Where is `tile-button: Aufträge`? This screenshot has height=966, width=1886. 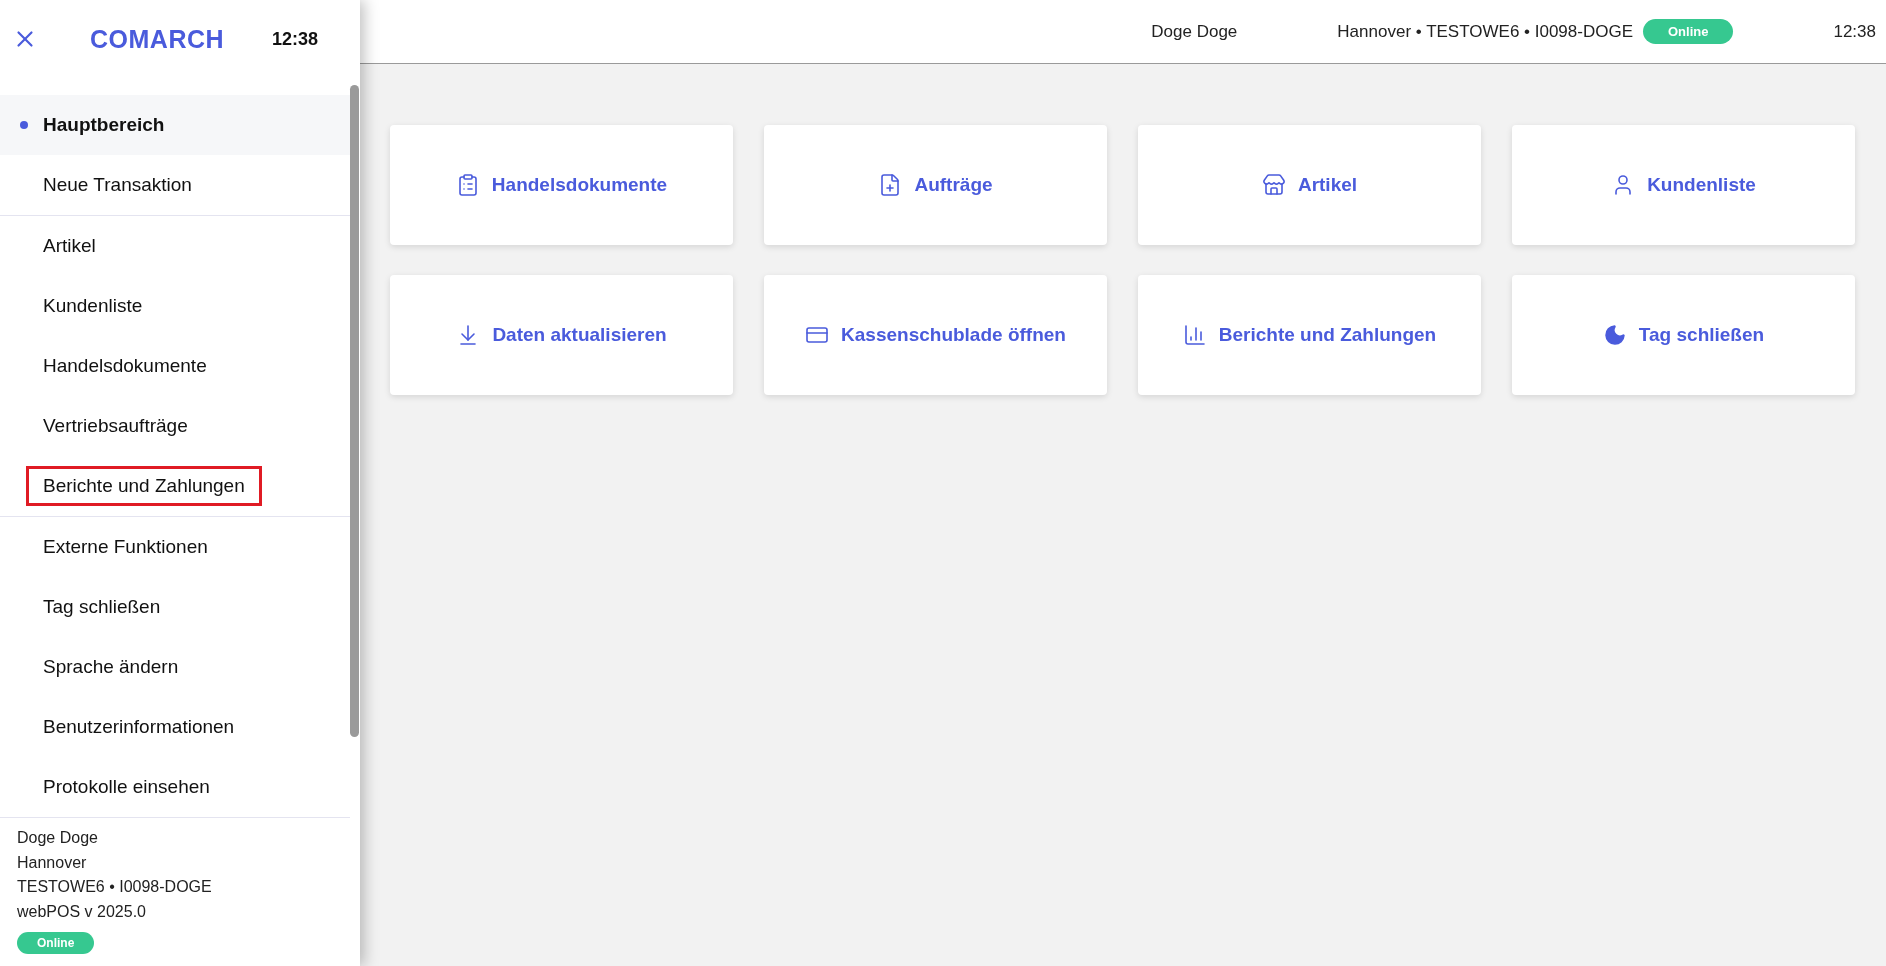
tile-button: Aufträge is located at coordinates (935, 185).